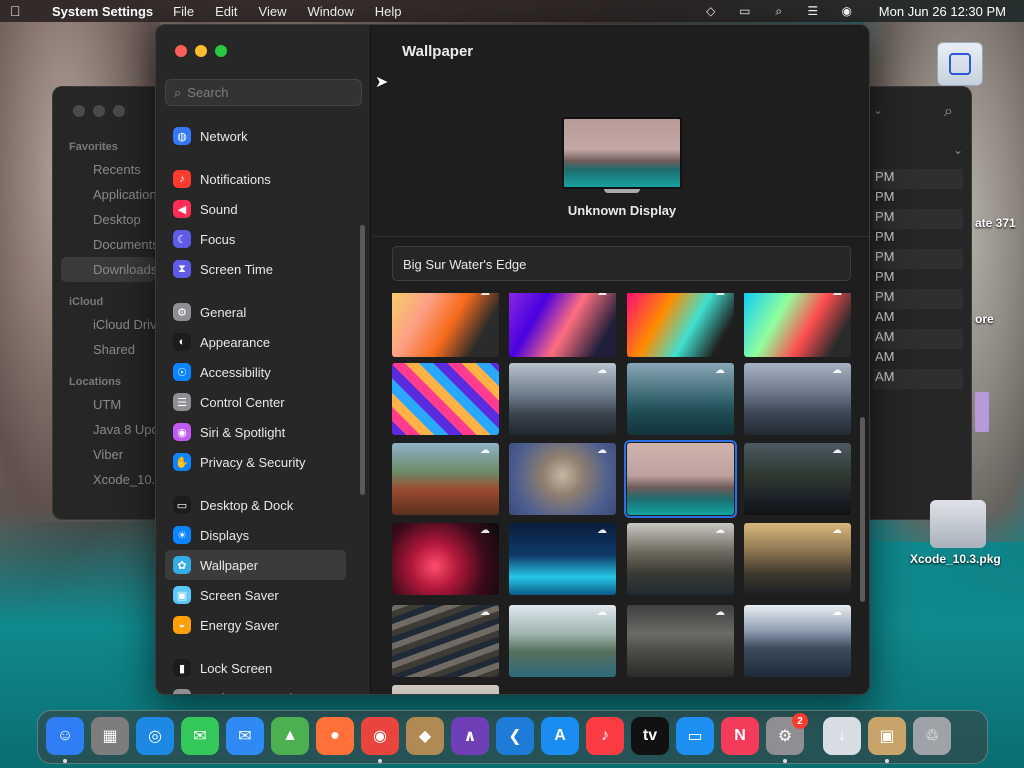  Describe the element at coordinates (984, 319) in the screenshot. I see `desktop-label-store: ore` at that location.